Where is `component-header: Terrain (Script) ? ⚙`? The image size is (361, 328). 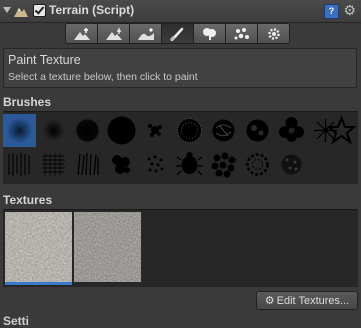 component-header: Terrain (Script) ? ⚙ is located at coordinates (180, 11).